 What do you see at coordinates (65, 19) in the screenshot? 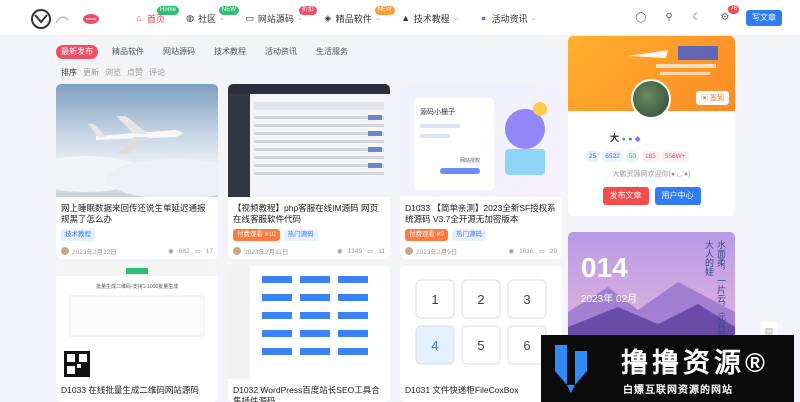
I see `site-logo` at bounding box center [65, 19].